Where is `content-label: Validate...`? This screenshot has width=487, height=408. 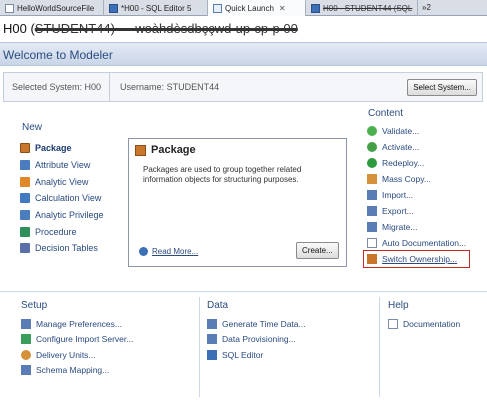
content-label: Validate... is located at coordinates (401, 131).